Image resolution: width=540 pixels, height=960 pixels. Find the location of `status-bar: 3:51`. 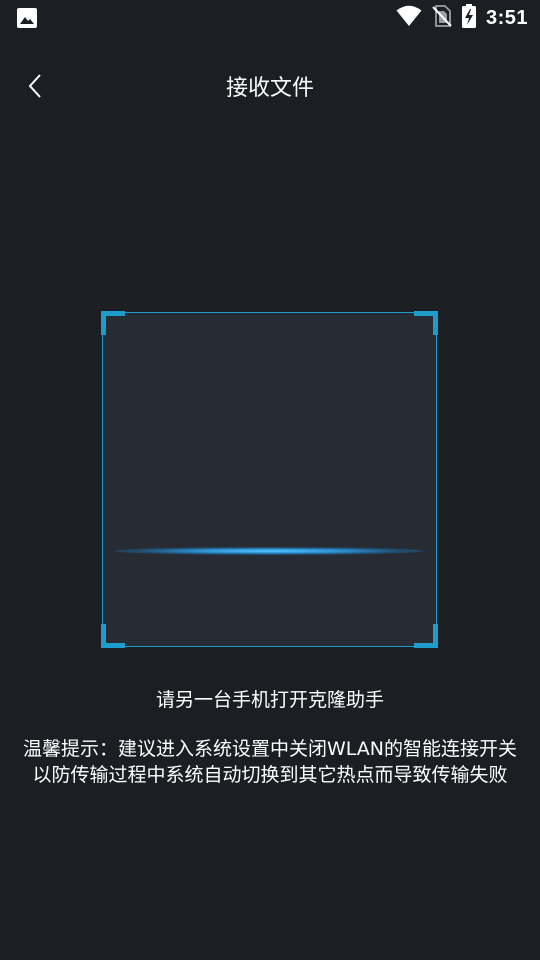

status-bar: 3:51 is located at coordinates (270, 18).